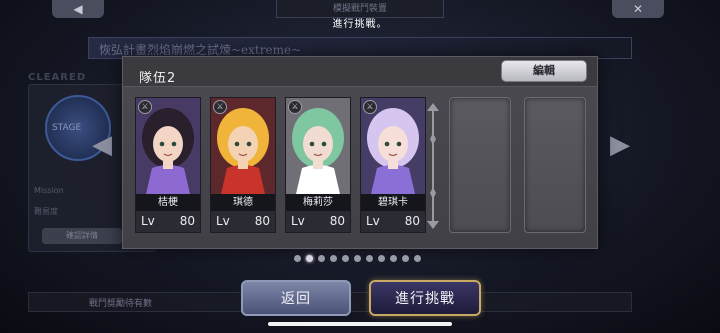 The image size is (720, 333). What do you see at coordinates (360, 324) in the screenshot?
I see `home-indicator` at bounding box center [360, 324].